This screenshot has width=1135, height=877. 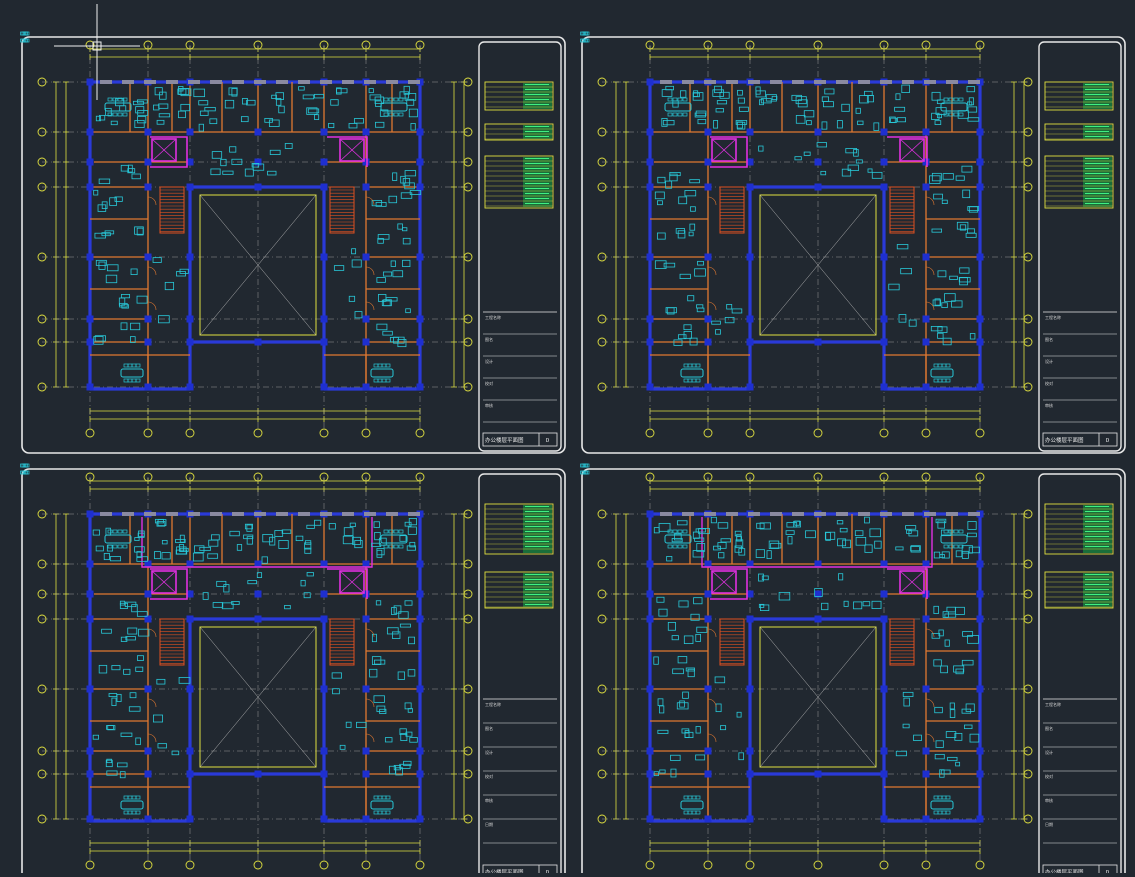 What do you see at coordinates (97, 52) in the screenshot?
I see `crosshair-cursor` at bounding box center [97, 52].